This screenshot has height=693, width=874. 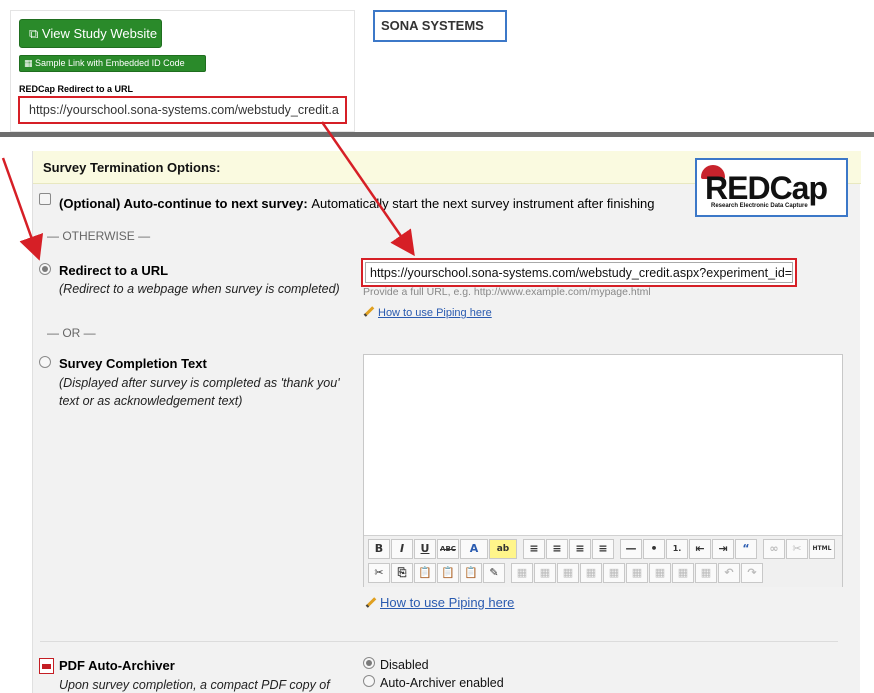 I want to click on table-button-2: ▦, so click(x=545, y=573).